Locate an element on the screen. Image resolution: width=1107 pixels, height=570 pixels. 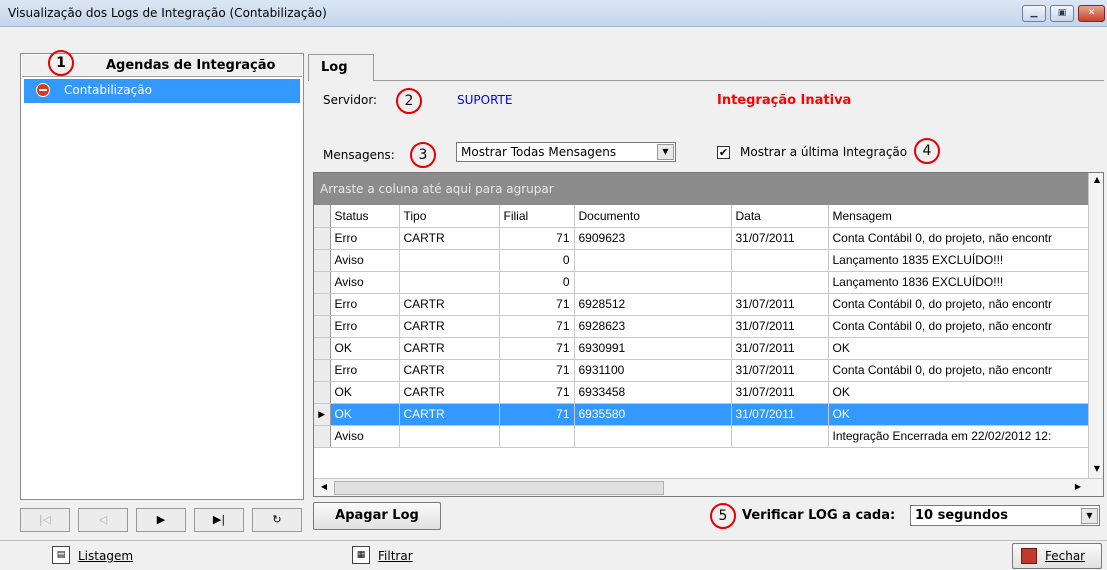
cell-mensagem: OK is located at coordinates (958, 414).